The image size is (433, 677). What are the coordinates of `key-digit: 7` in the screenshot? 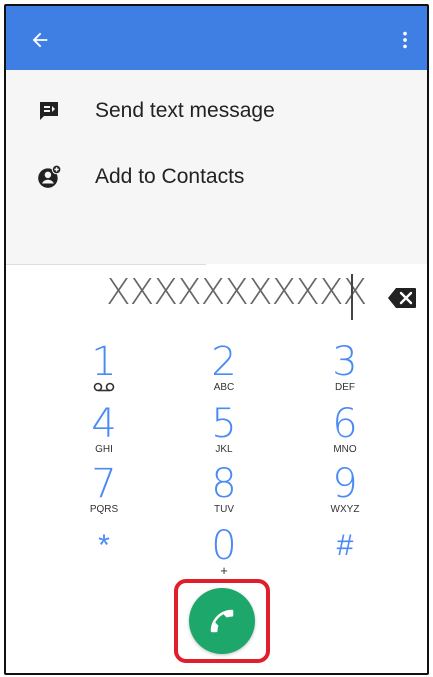 It's located at (104, 484).